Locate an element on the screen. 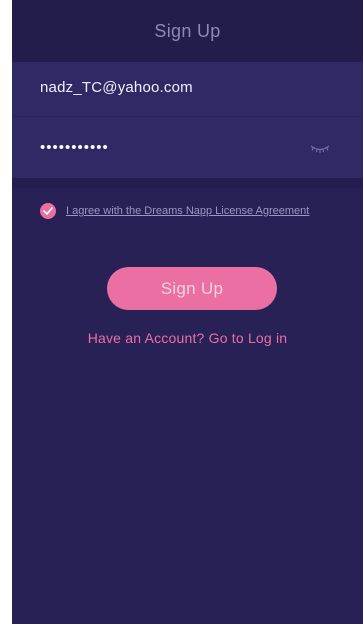  panel-divider is located at coordinates (187, 183).